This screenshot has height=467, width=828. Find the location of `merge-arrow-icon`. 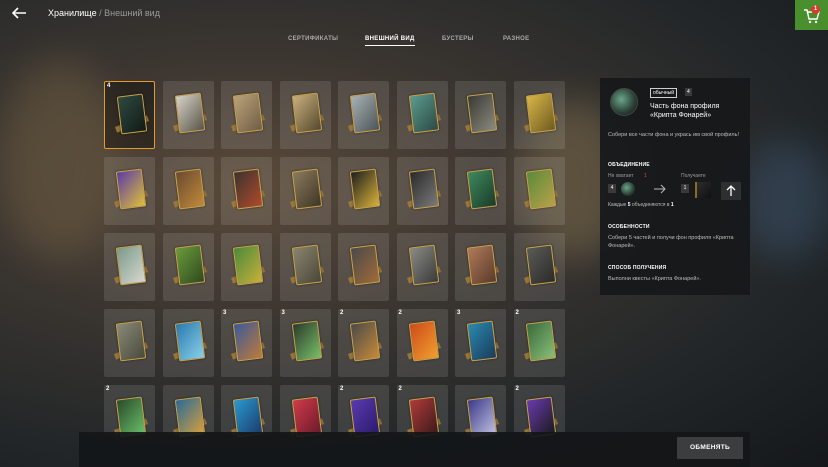

merge-arrow-icon is located at coordinates (660, 190).